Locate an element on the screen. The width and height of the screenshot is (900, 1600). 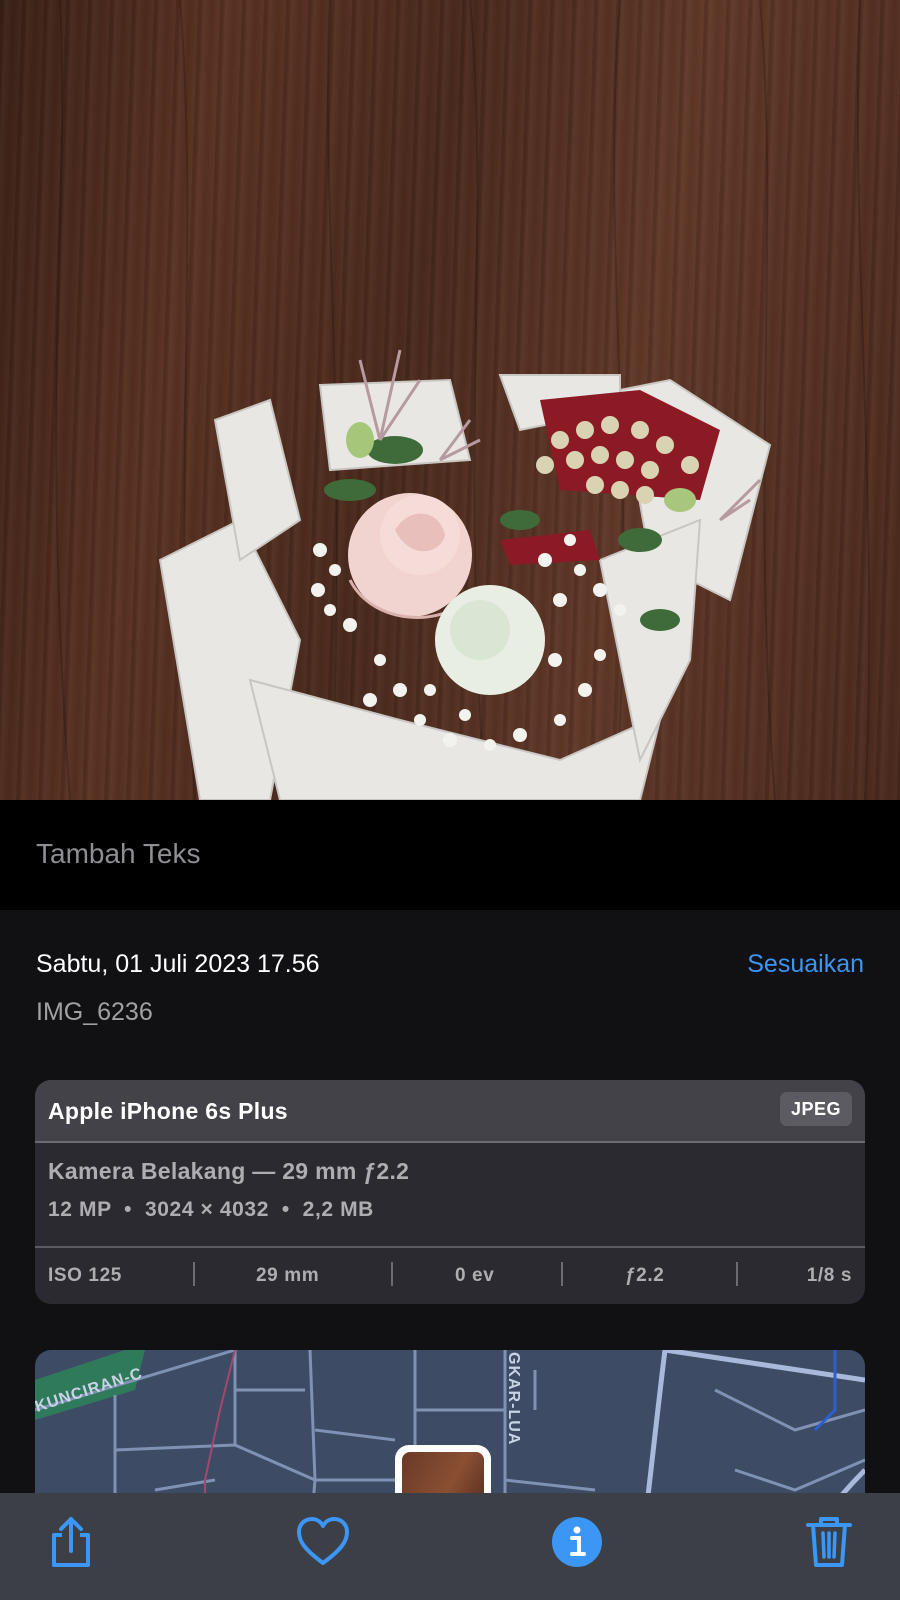
delete-button is located at coordinates (829, 1542).